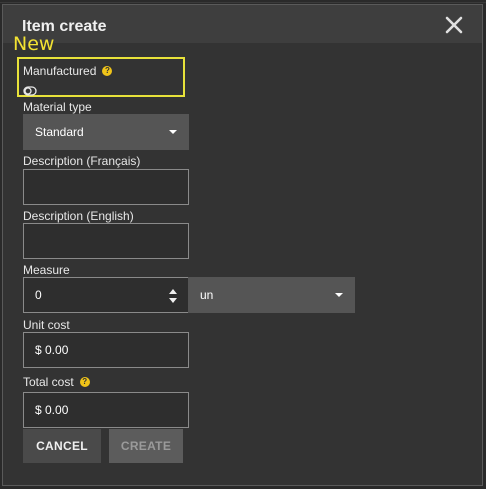  What do you see at coordinates (271, 295) in the screenshot?
I see `measure-unit-select: un` at bounding box center [271, 295].